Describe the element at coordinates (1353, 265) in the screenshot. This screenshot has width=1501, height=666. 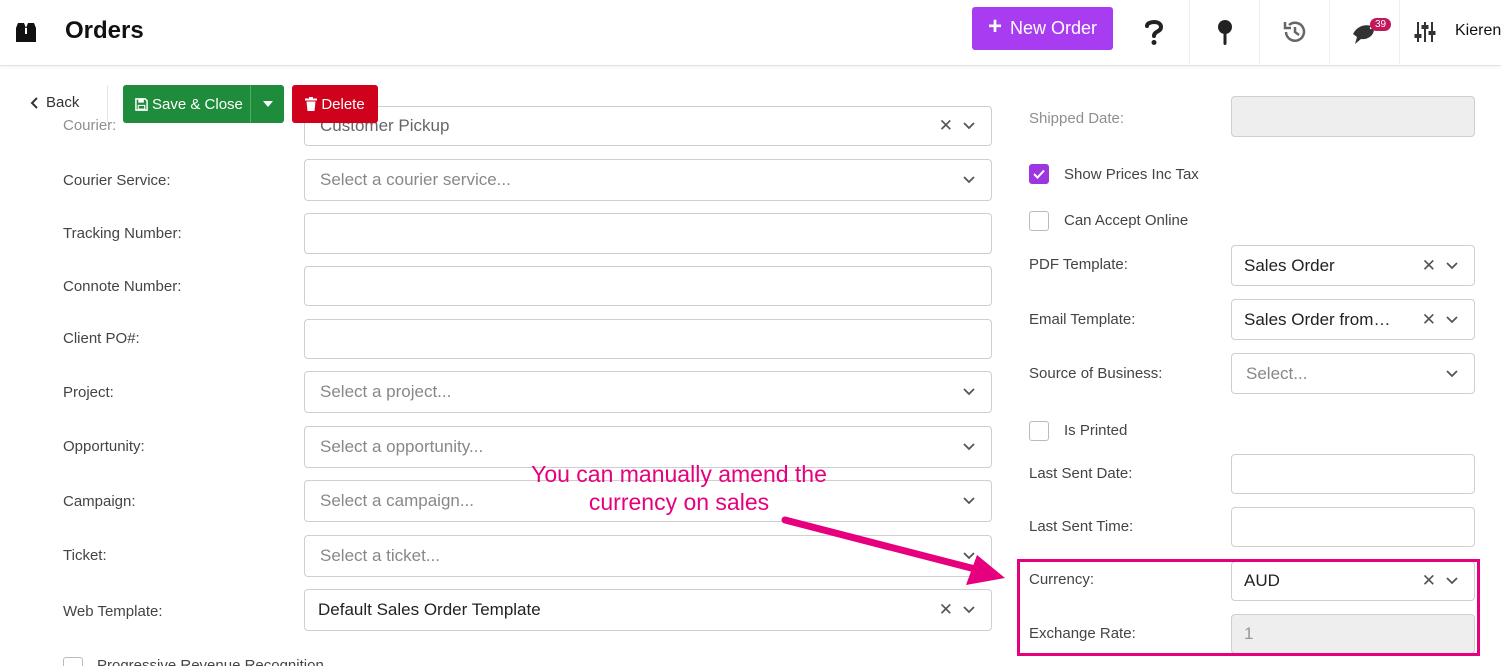
I see `pdf-template-select: Sales Order ✕` at that location.